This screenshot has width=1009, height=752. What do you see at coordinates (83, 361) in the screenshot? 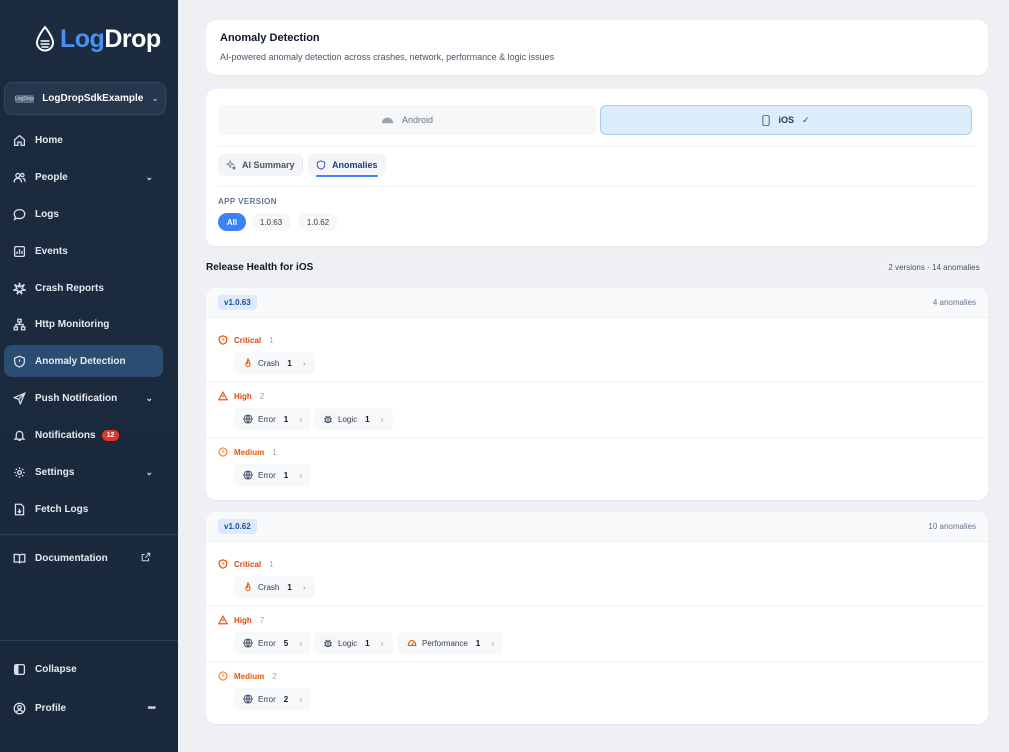
I see `nav-anomaly-detection: Anomaly Detection` at bounding box center [83, 361].